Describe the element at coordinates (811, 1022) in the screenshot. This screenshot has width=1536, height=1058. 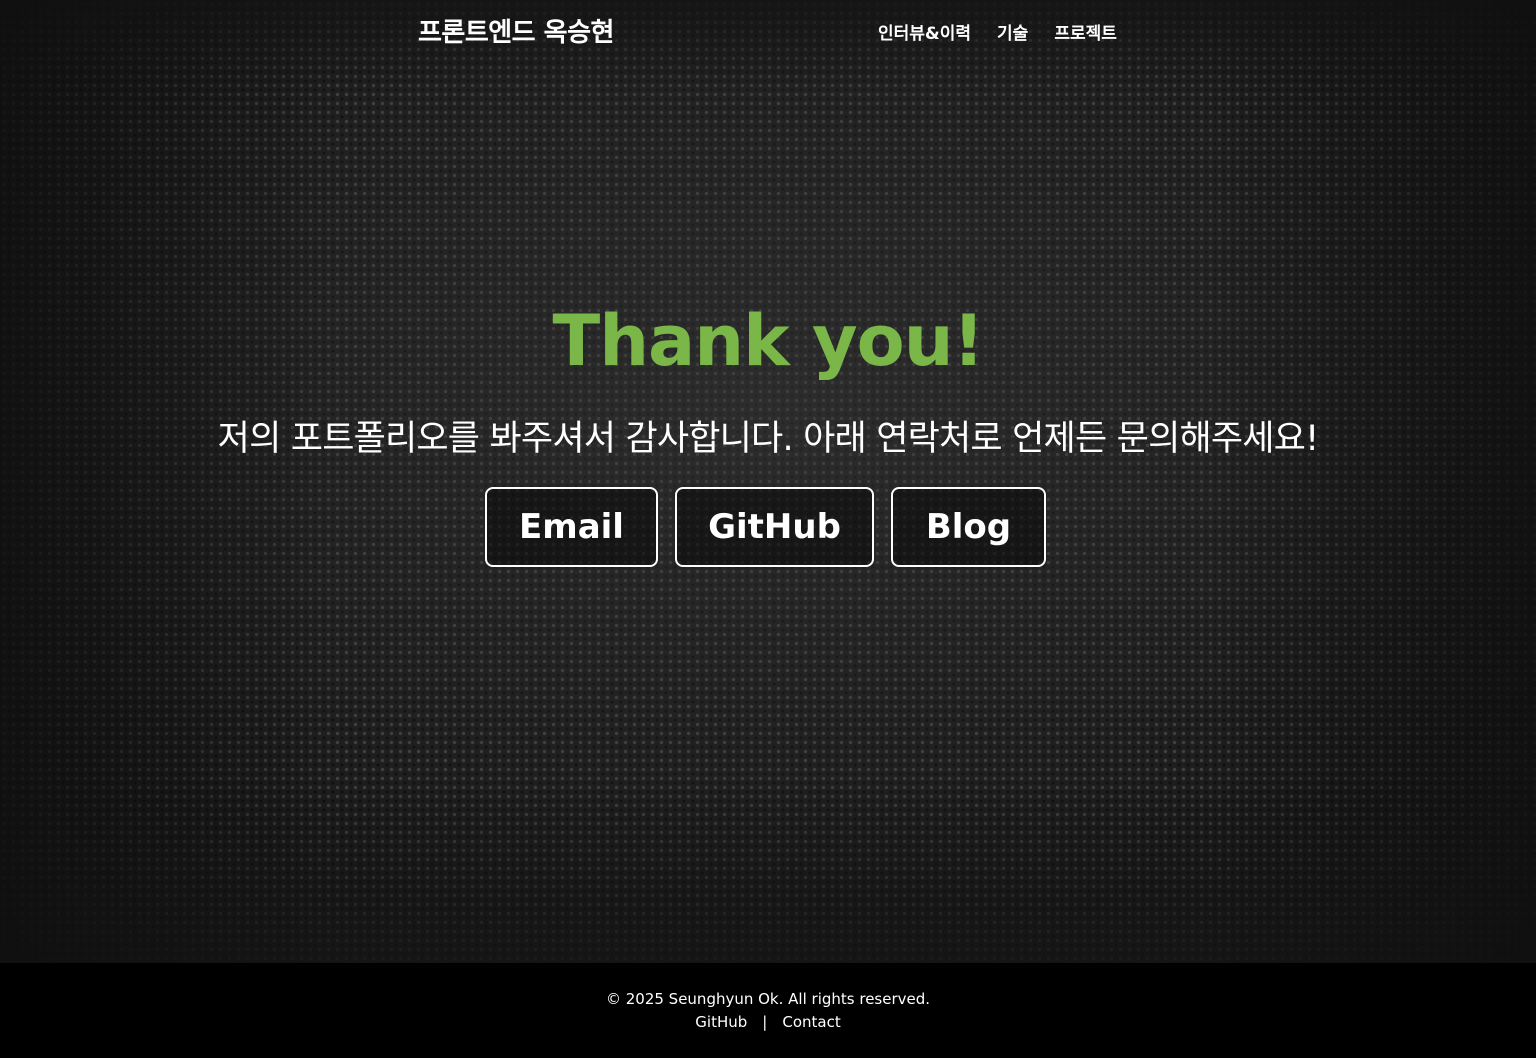
I see `footer-contact-link: Contact` at that location.